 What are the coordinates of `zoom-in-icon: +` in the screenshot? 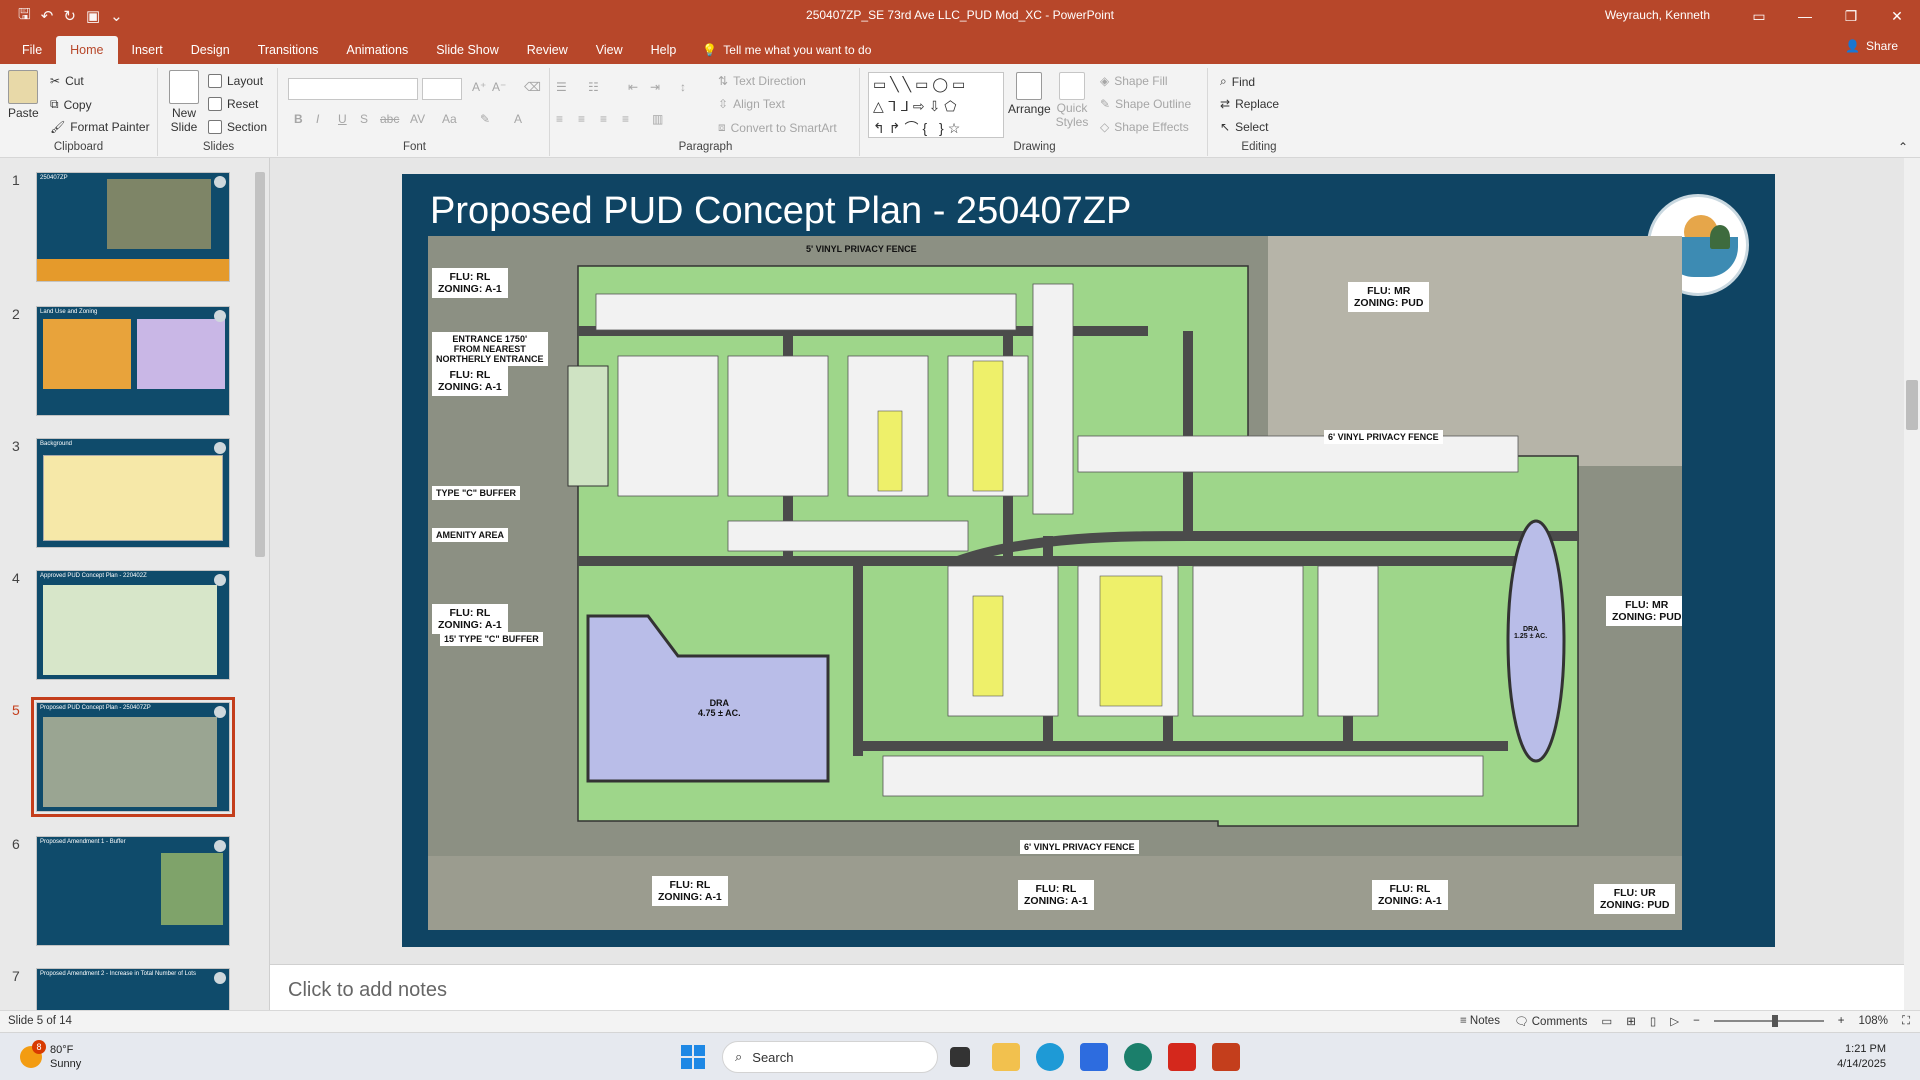 It's located at (1841, 1021).